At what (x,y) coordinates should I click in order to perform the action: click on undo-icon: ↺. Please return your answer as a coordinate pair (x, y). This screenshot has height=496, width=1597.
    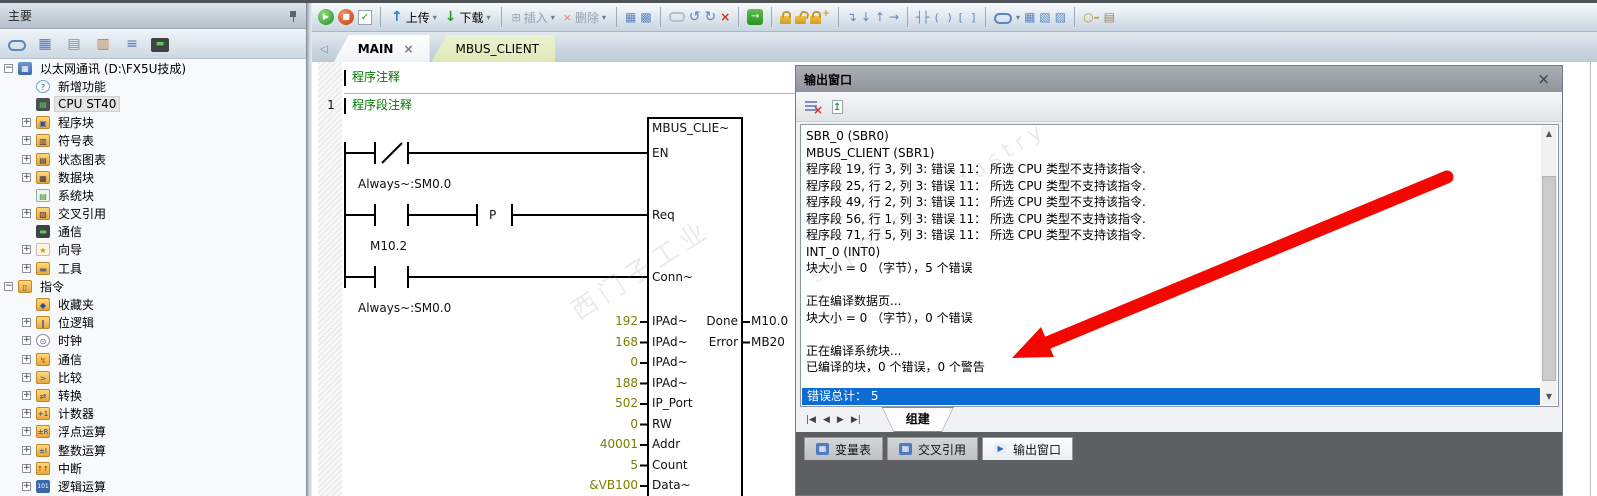
    Looking at the image, I should click on (695, 17).